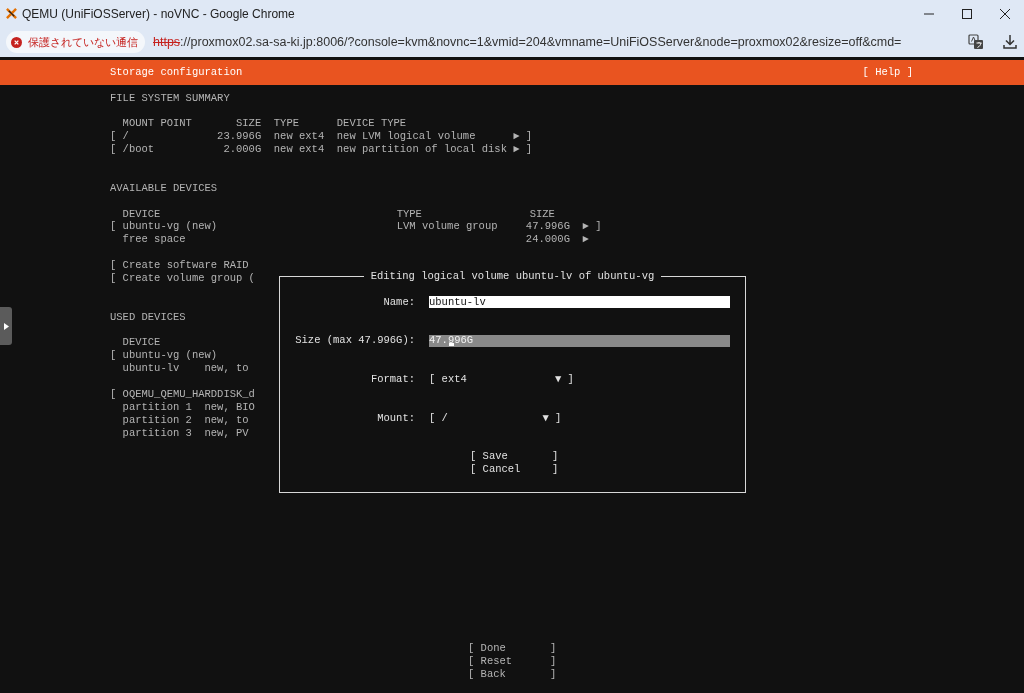  I want to click on table-cell: partition 3, so click(163, 433).